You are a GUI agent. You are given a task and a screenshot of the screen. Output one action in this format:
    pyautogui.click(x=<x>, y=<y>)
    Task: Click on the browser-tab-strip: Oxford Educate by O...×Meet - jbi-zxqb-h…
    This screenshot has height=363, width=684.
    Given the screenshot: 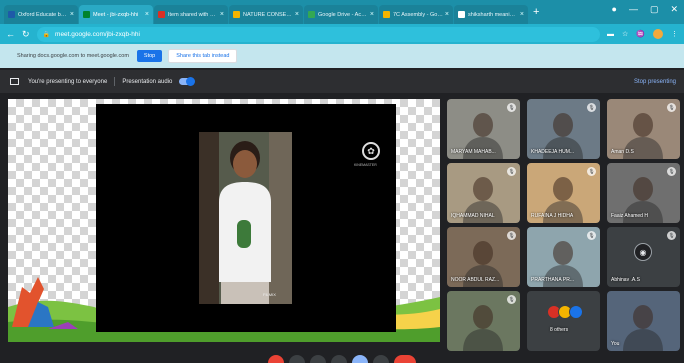 What is the action you would take?
    pyautogui.click(x=342, y=12)
    